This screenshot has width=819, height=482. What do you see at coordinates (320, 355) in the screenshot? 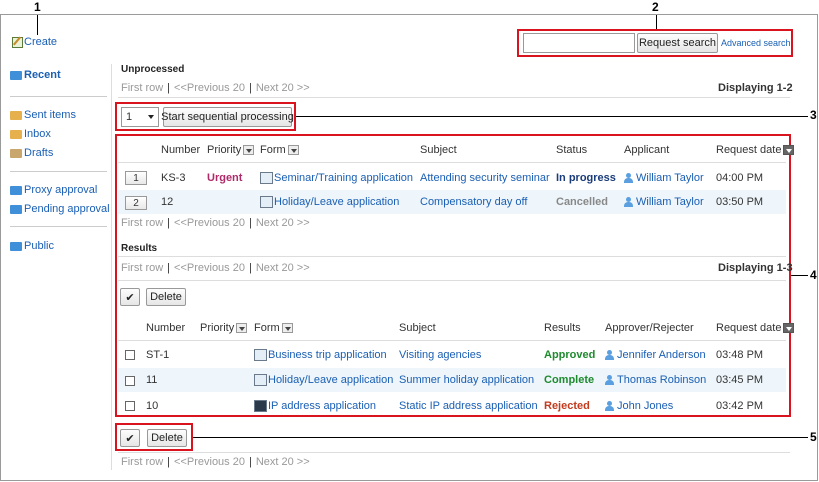
I see `row-form-link: Business trip application` at bounding box center [320, 355].